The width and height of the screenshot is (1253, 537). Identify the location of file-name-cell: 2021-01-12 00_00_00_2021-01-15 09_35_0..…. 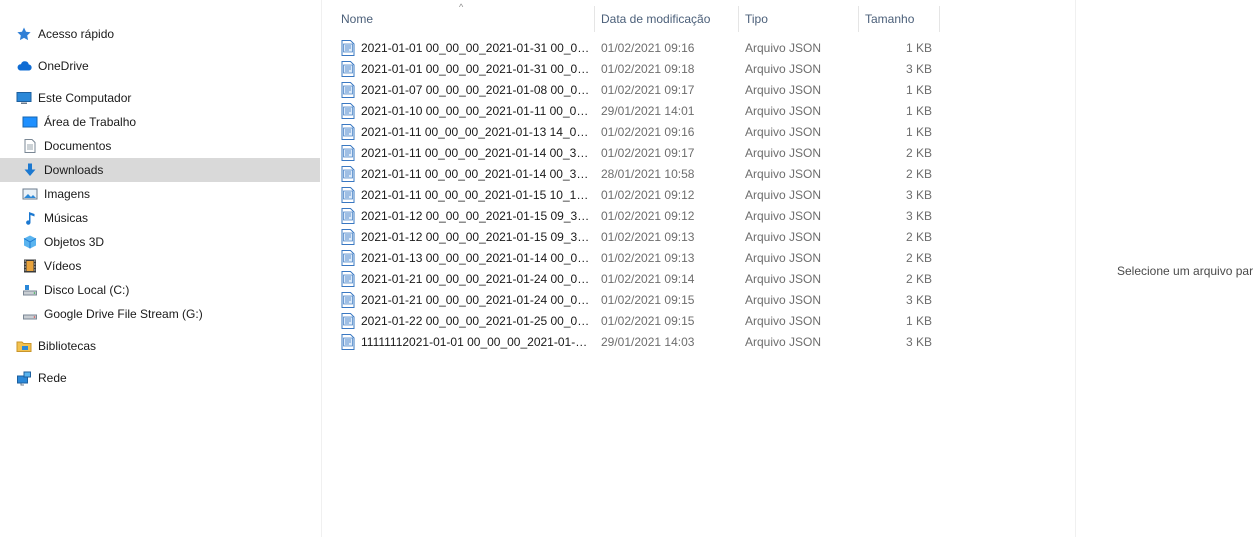
(466, 215).